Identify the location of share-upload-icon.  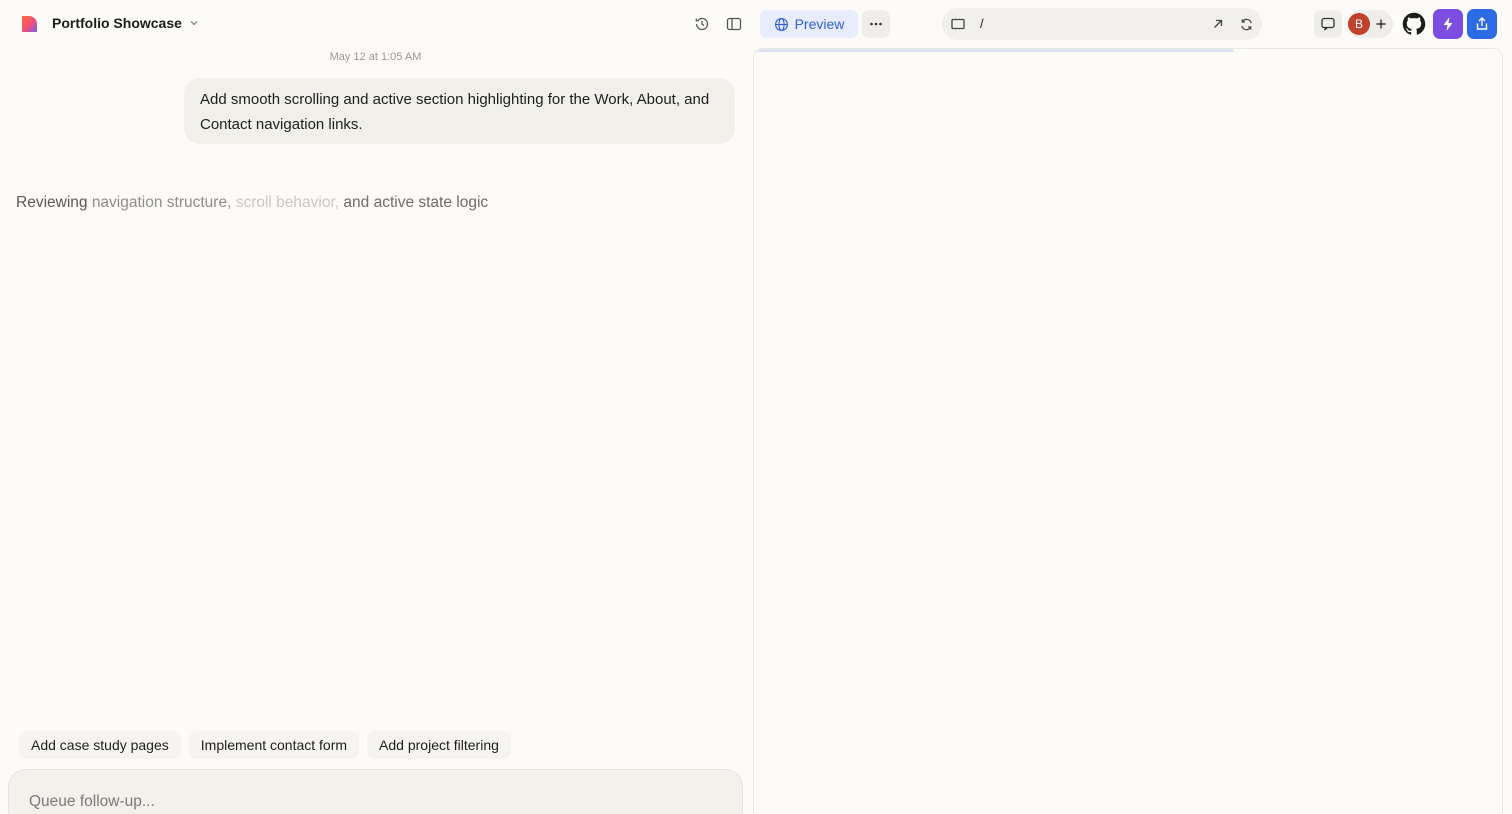
(1482, 23).